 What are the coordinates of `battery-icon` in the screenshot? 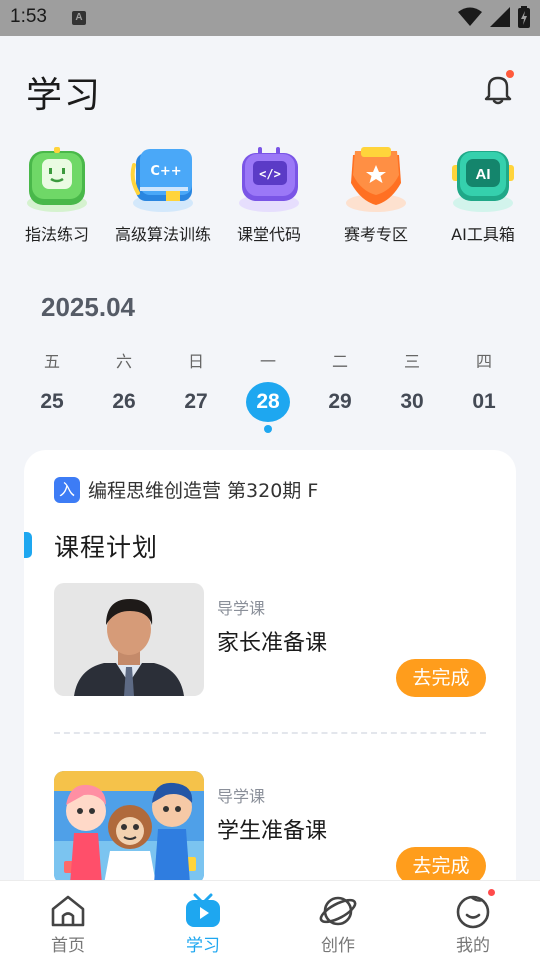 It's located at (524, 17).